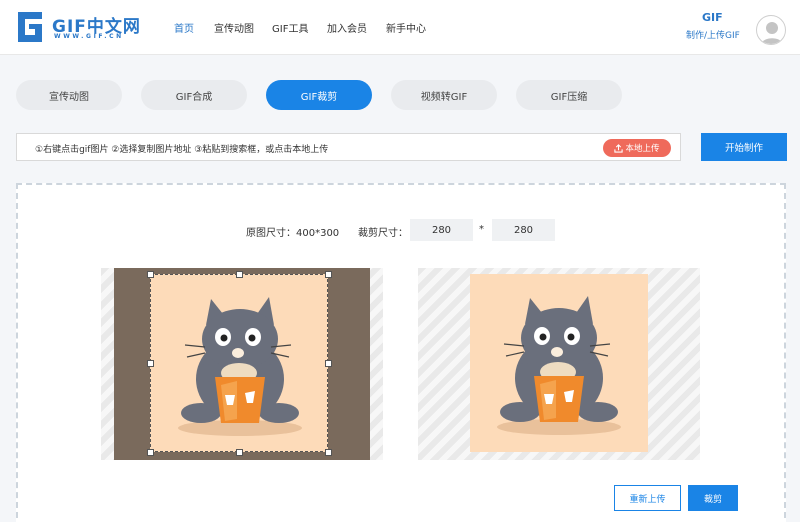 The width and height of the screenshot is (800, 522). Describe the element at coordinates (647, 498) in the screenshot. I see `reupload-button: 重新上传` at that location.